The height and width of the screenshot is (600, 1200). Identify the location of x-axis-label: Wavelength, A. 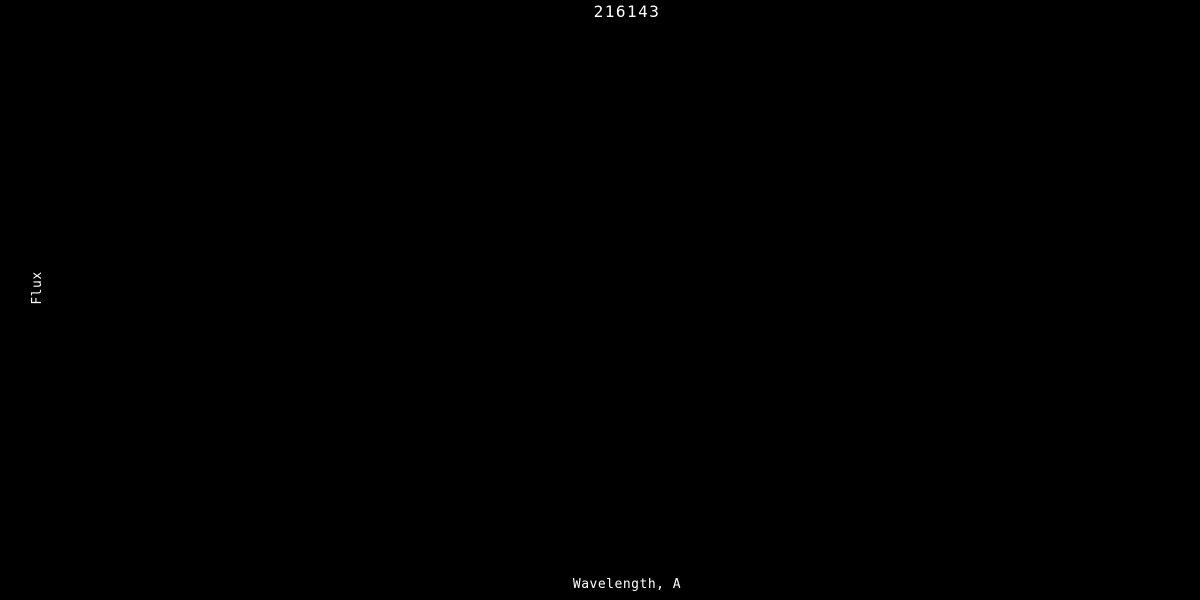
(627, 584).